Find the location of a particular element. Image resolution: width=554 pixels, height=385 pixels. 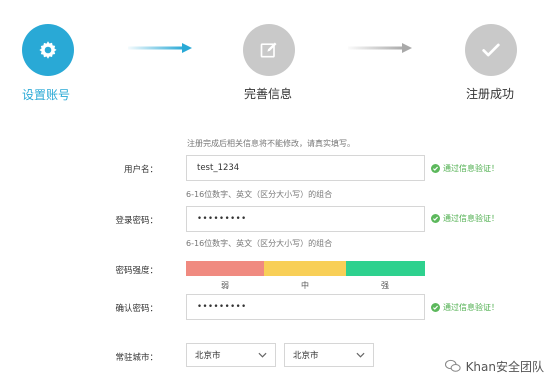

check-icon is located at coordinates (491, 50).